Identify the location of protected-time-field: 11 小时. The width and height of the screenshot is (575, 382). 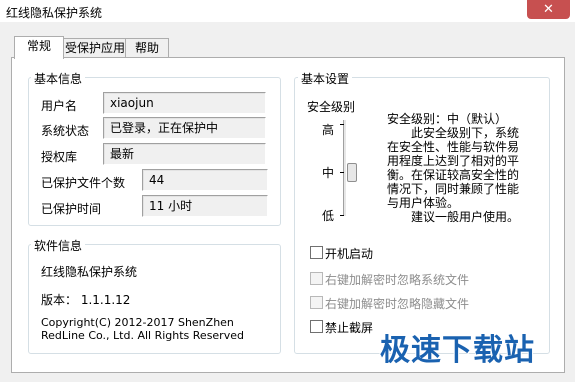
(205, 206).